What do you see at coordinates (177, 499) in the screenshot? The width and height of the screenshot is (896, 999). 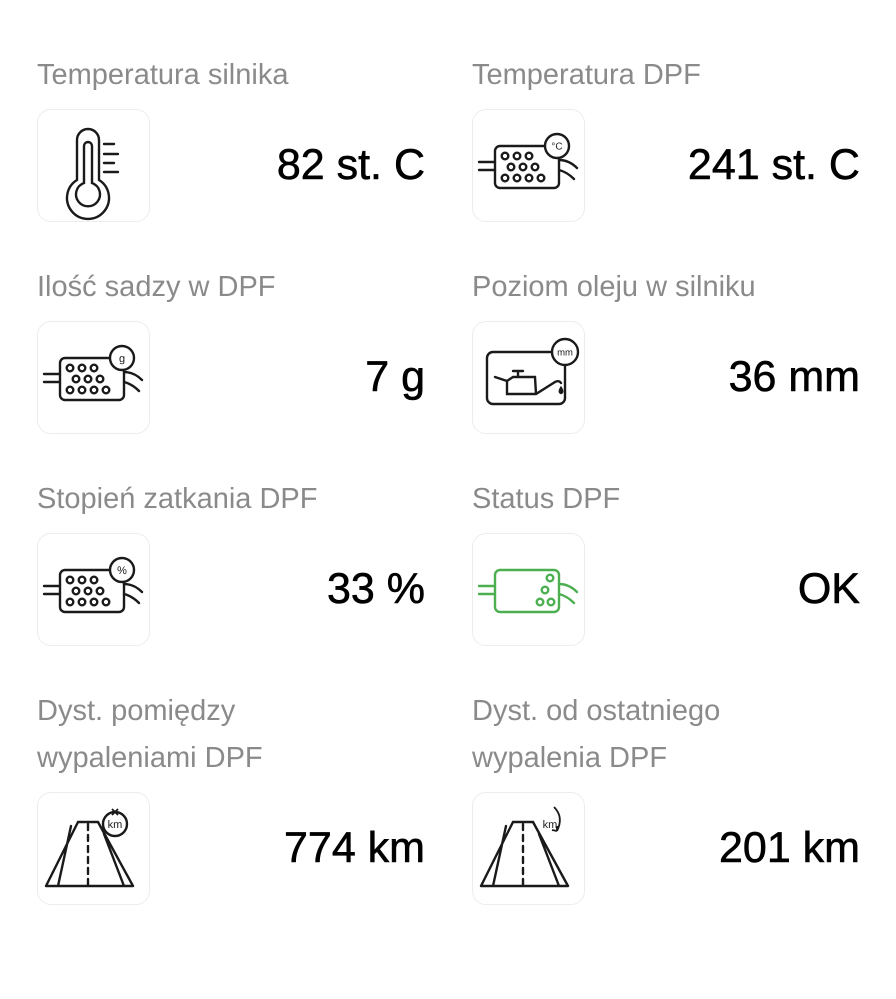 I see `metric-label: Stopień zatkania DPF` at bounding box center [177, 499].